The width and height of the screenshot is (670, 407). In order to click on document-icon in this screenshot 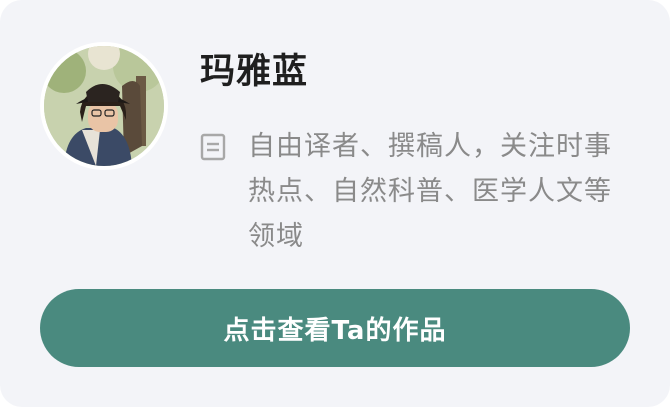, I will do `click(213, 147)`.